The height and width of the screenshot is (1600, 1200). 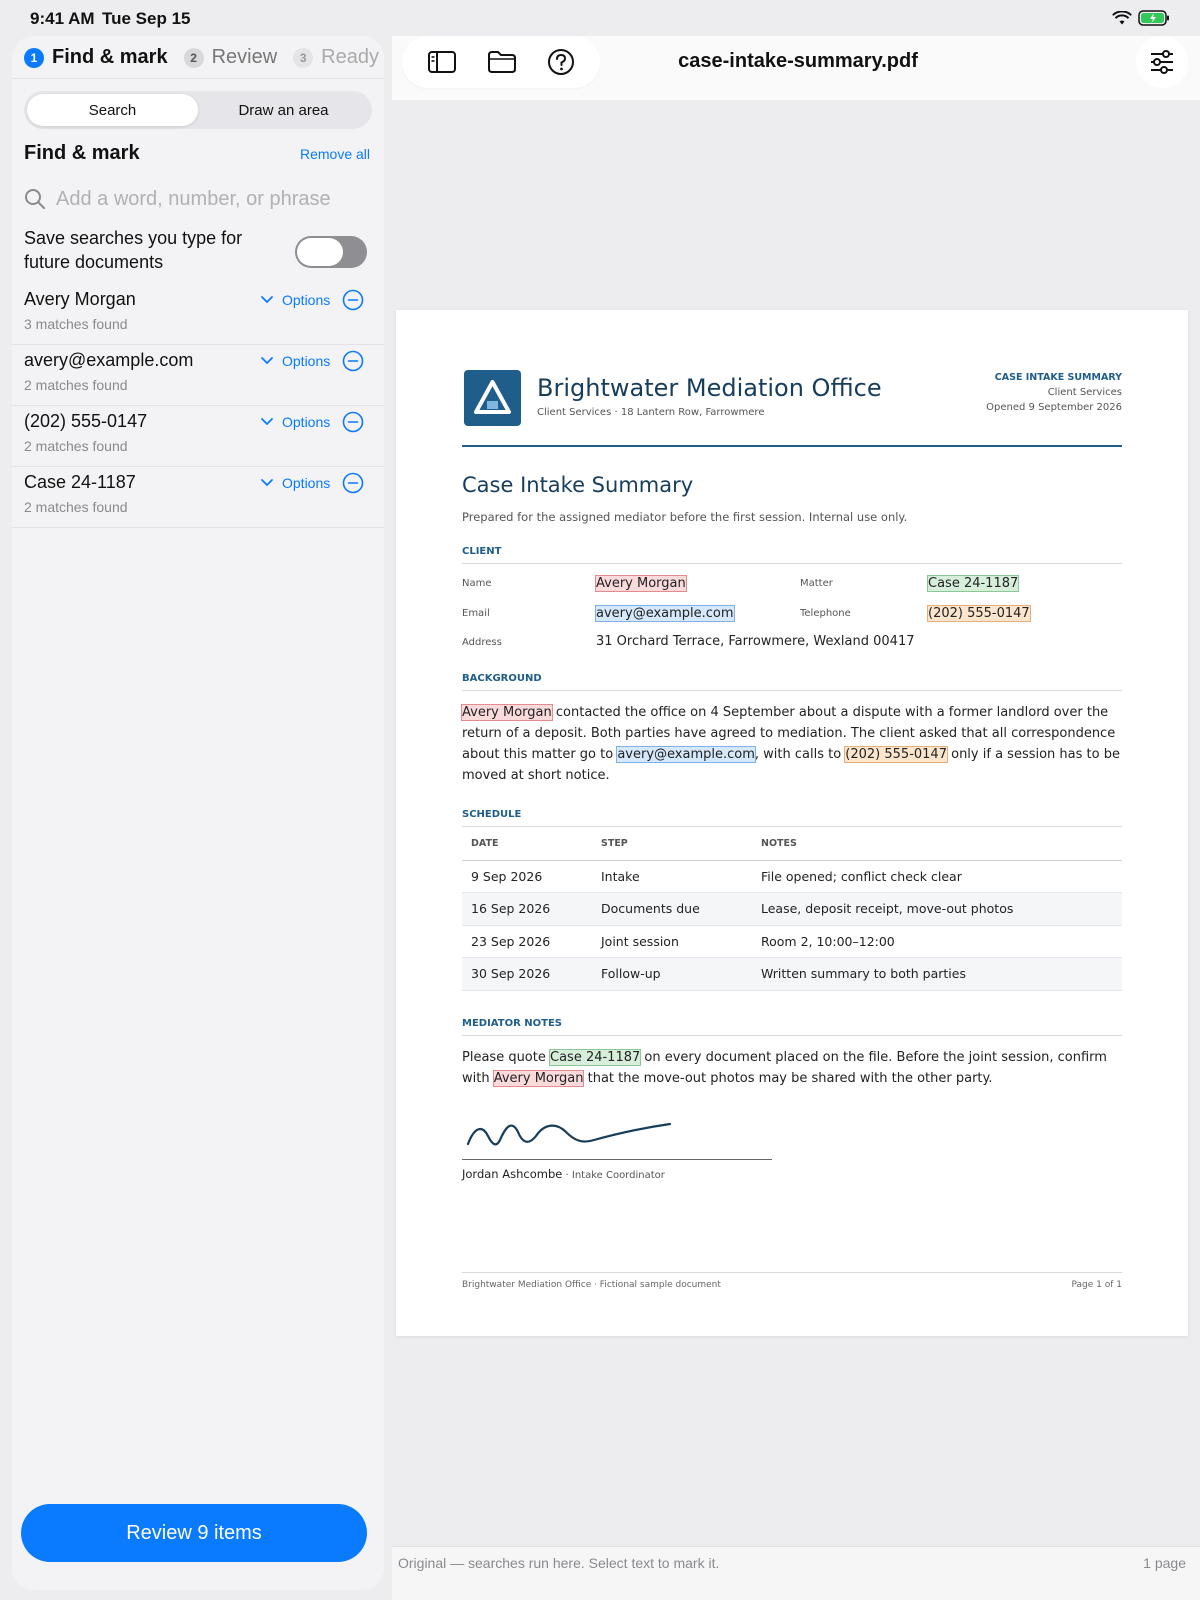 I want to click on table-cell: 23 Sep 2026, so click(x=527, y=941).